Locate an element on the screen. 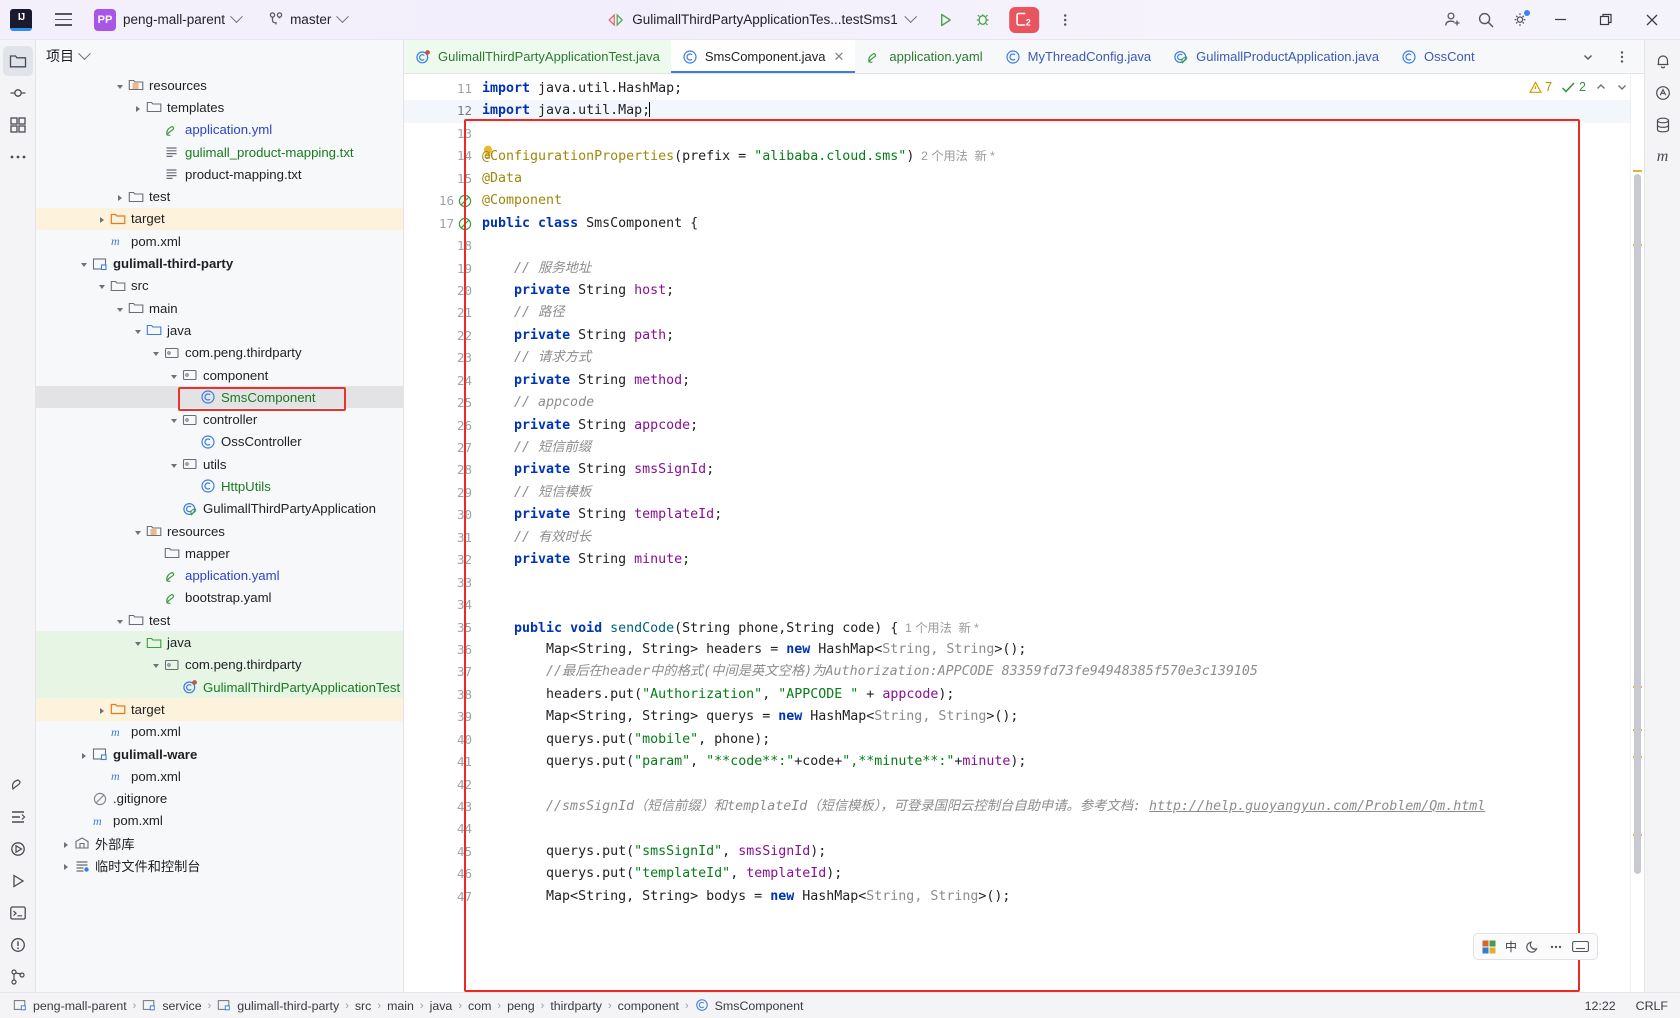 Image resolution: width=1680 pixels, height=1018 pixels. code-line-19: // 服务地址 is located at coordinates (1053, 269).